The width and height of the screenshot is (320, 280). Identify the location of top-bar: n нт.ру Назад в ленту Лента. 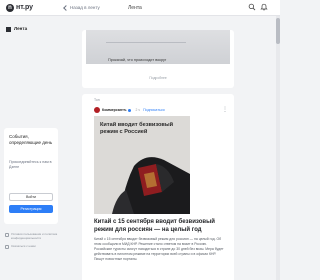
(140, 8).